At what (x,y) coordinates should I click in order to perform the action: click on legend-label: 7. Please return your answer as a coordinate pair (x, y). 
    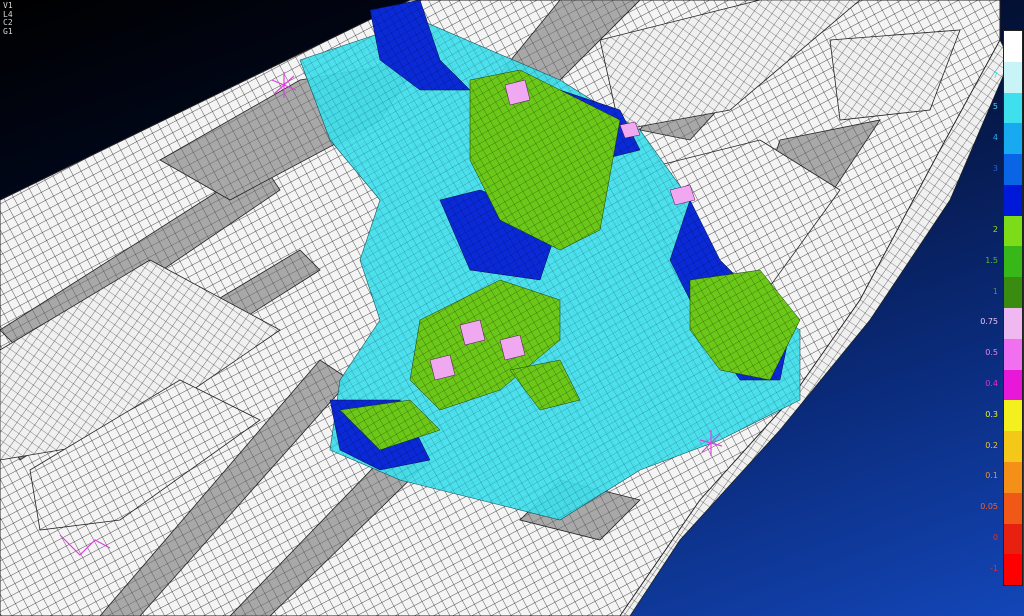
    Looking at the image, I should click on (995, 76).